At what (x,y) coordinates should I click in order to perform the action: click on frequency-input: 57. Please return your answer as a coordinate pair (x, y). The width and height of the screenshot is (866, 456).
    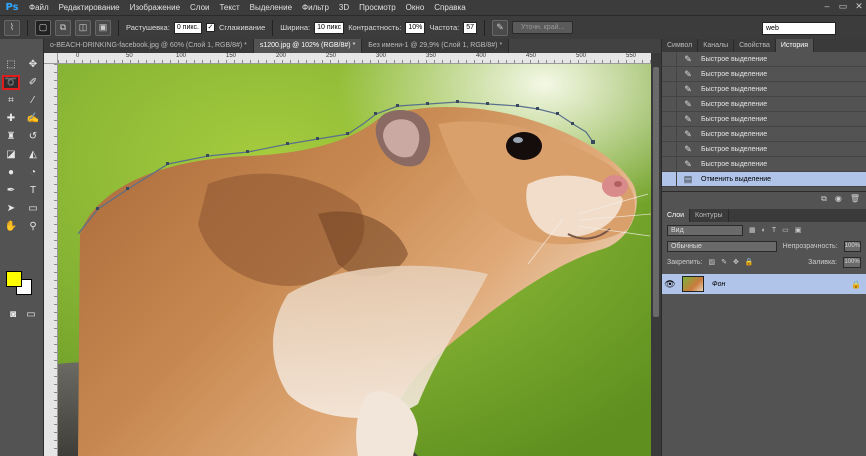
    Looking at the image, I should click on (470, 27).